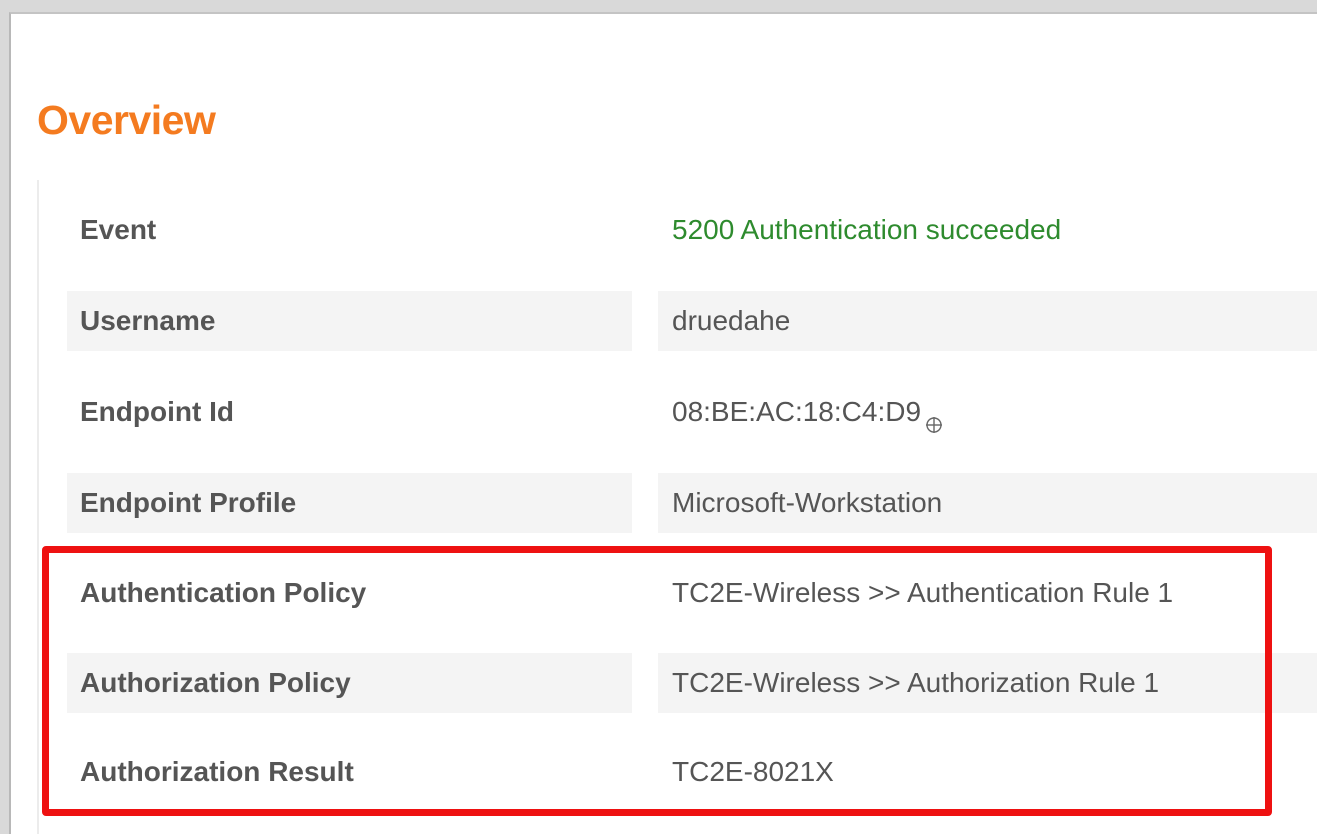  What do you see at coordinates (658, 230) in the screenshot?
I see `table-row-event: Event 5200 Authentication succeeded` at bounding box center [658, 230].